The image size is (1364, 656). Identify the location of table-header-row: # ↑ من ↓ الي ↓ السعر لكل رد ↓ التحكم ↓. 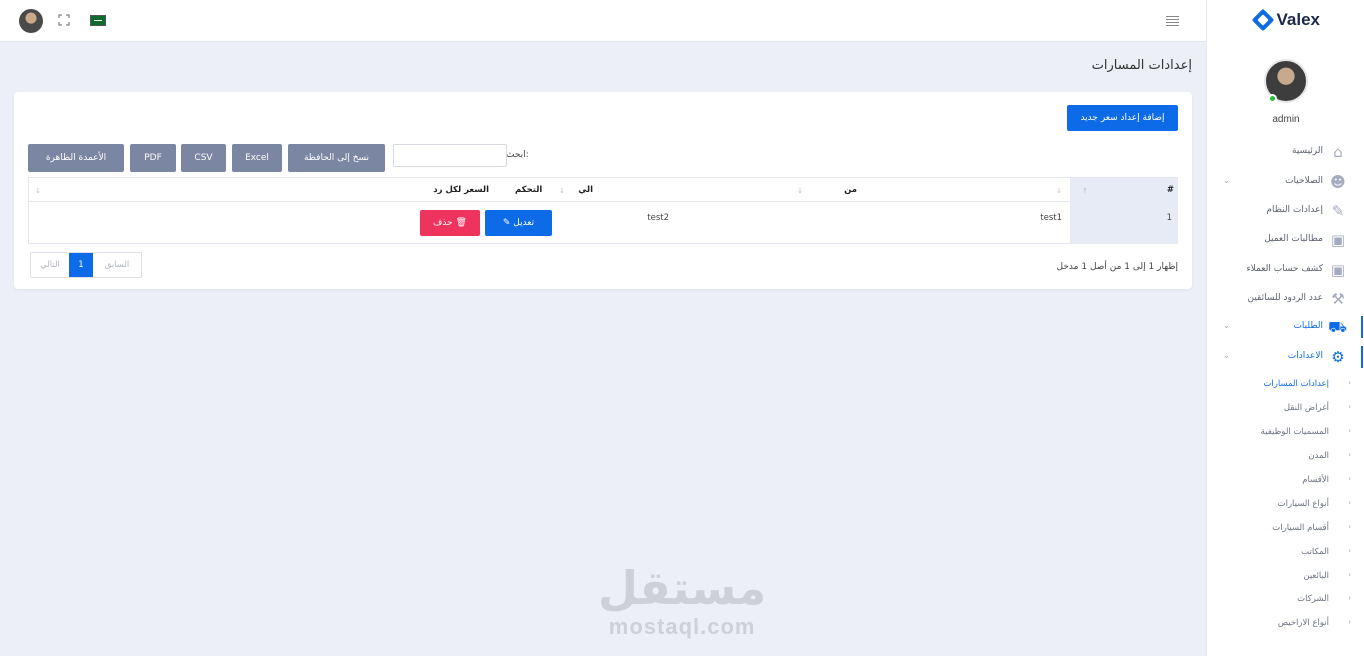
(603, 190).